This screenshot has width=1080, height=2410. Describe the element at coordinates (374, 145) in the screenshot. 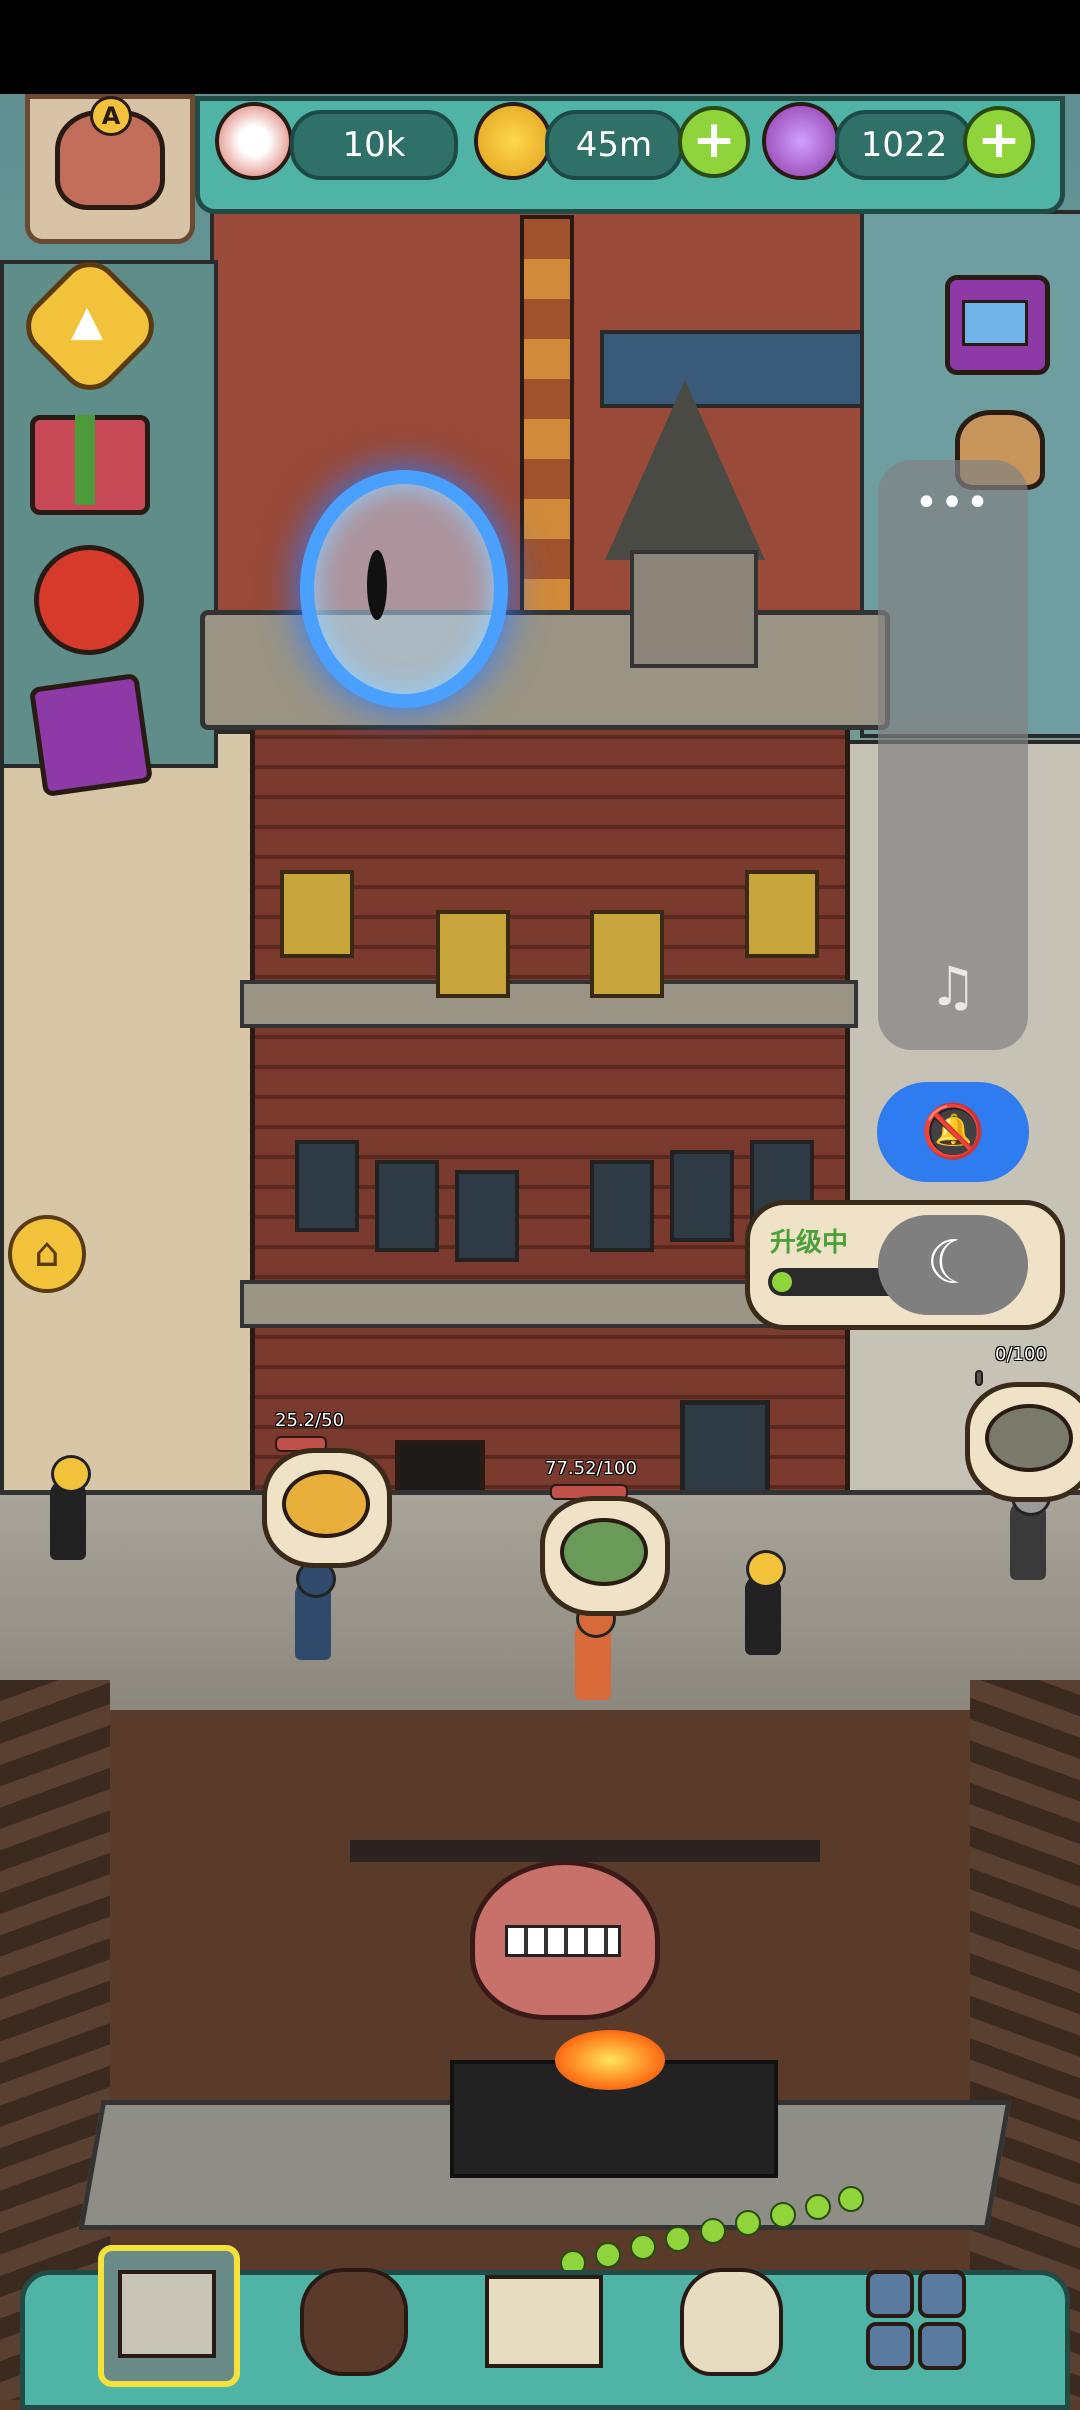

I see `eyeball-count: 10k` at that location.